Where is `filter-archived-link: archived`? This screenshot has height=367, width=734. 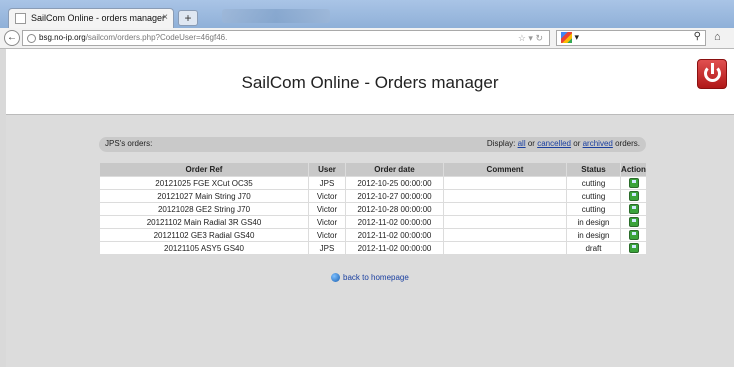 filter-archived-link: archived is located at coordinates (598, 143).